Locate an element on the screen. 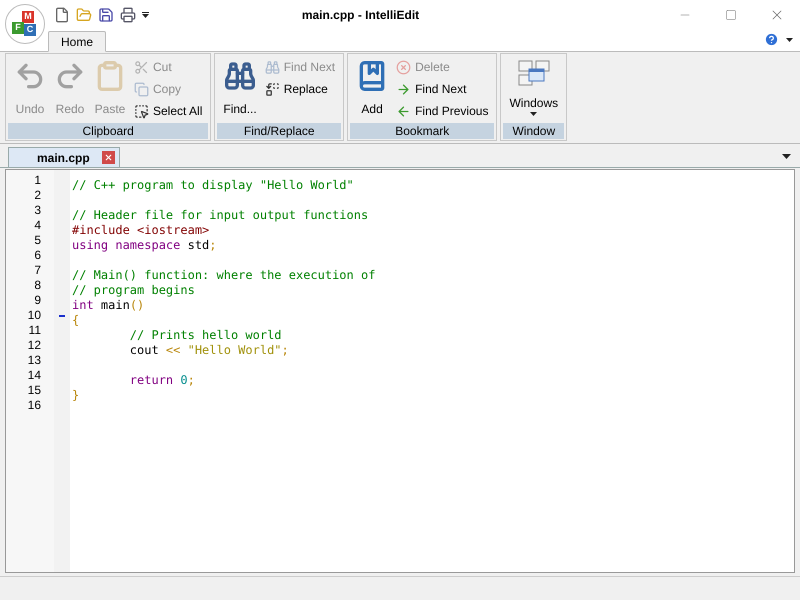 The image size is (800, 600). code-line: // C++ program to display "Hello World" is located at coordinates (213, 185).